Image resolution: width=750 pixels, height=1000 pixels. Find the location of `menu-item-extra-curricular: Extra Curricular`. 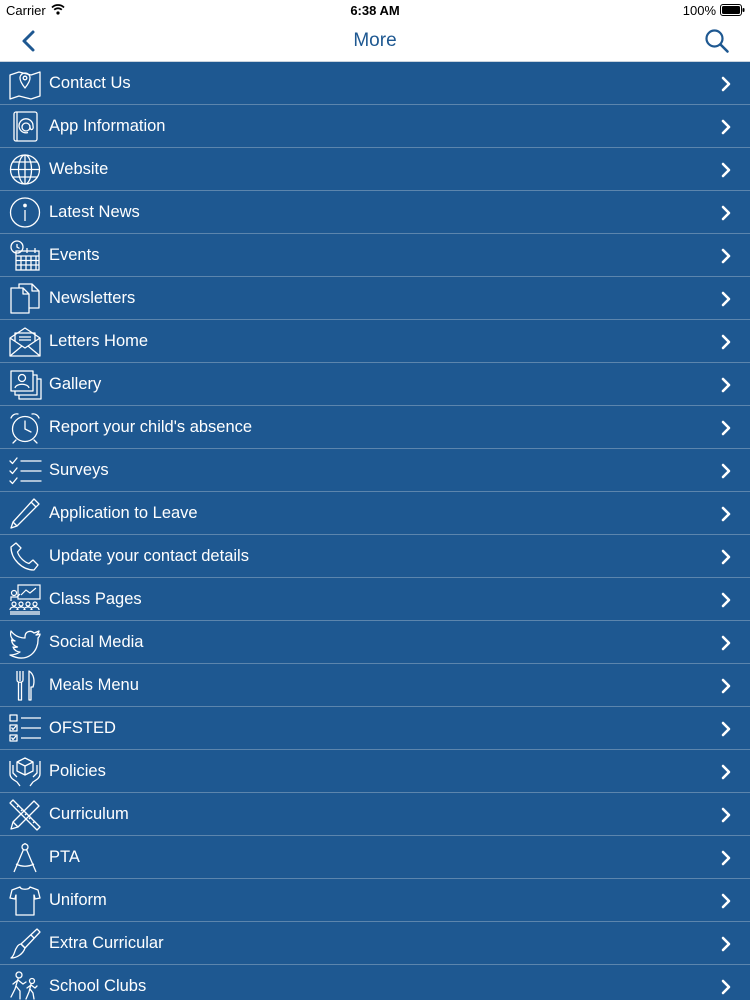

menu-item-extra-curricular: Extra Curricular is located at coordinates (375, 943).